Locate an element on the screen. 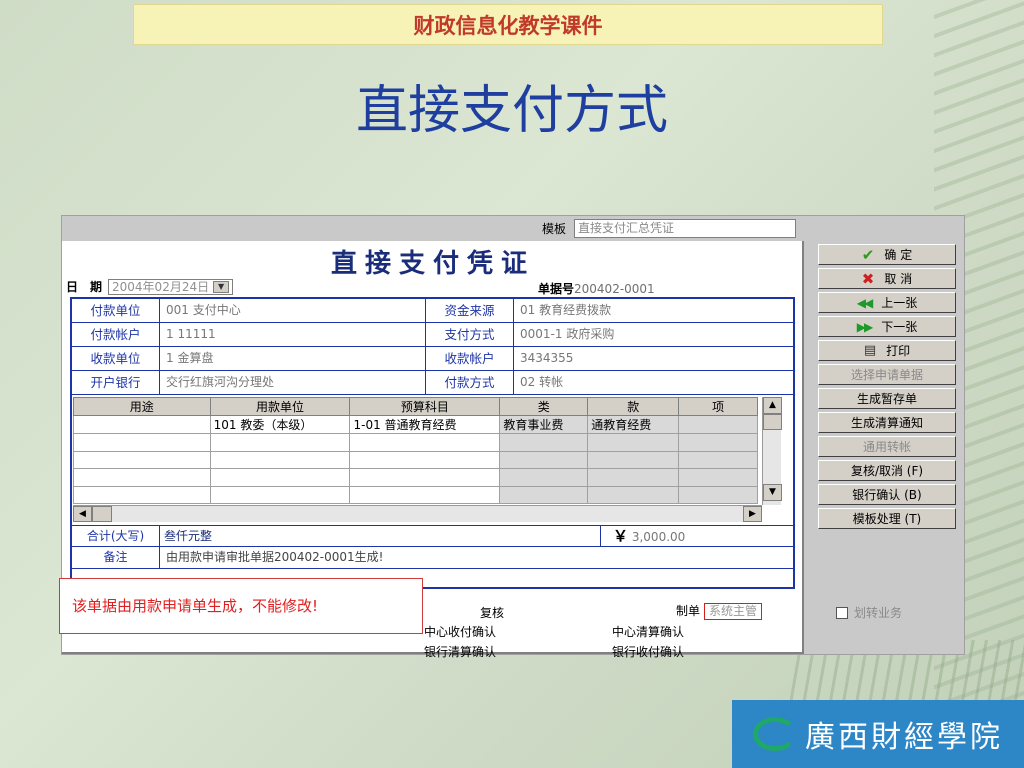 The height and width of the screenshot is (768, 1024). chevron-down-icon: ▼ is located at coordinates (221, 286).